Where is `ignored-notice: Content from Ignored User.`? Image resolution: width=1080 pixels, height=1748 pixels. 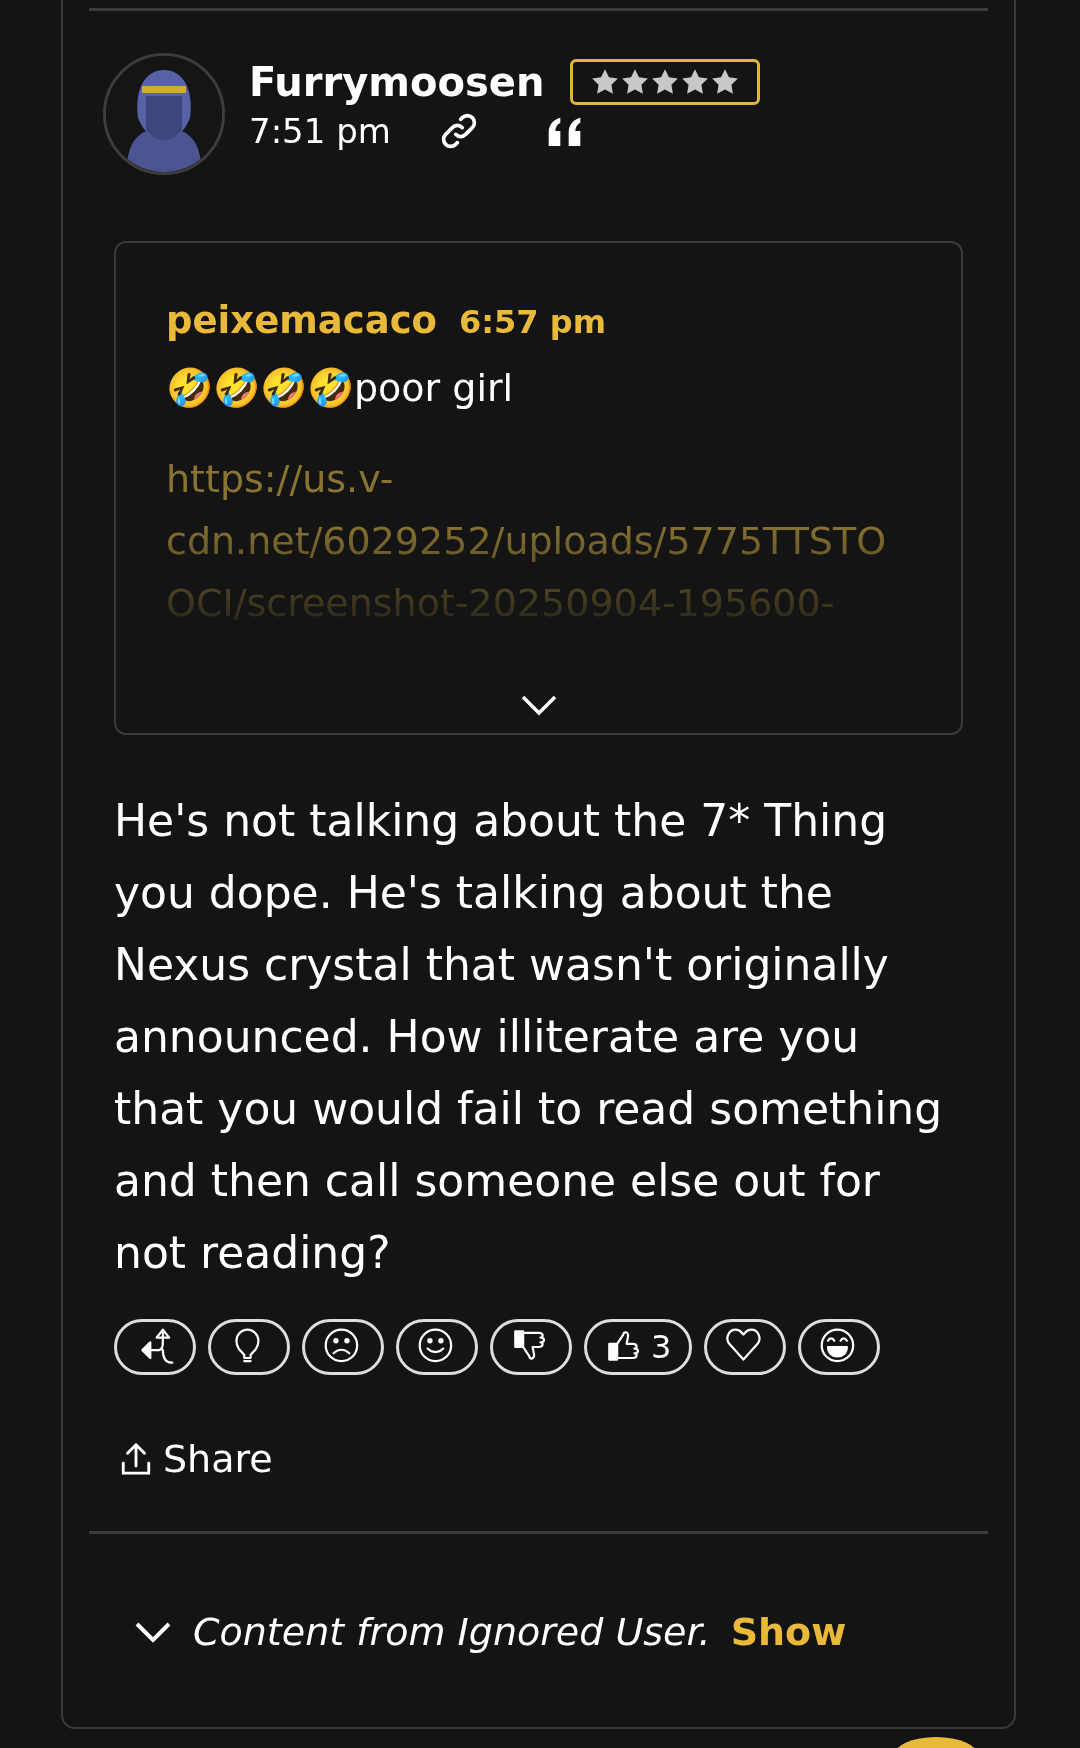 ignored-notice: Content from Ignored User. is located at coordinates (452, 1632).